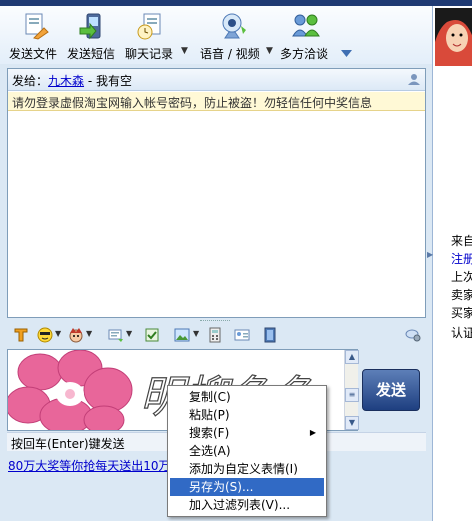  What do you see at coordinates (216, 80) in the screenshot?
I see `chat-header: 发给：九木森 - 我有空` at bounding box center [216, 80].